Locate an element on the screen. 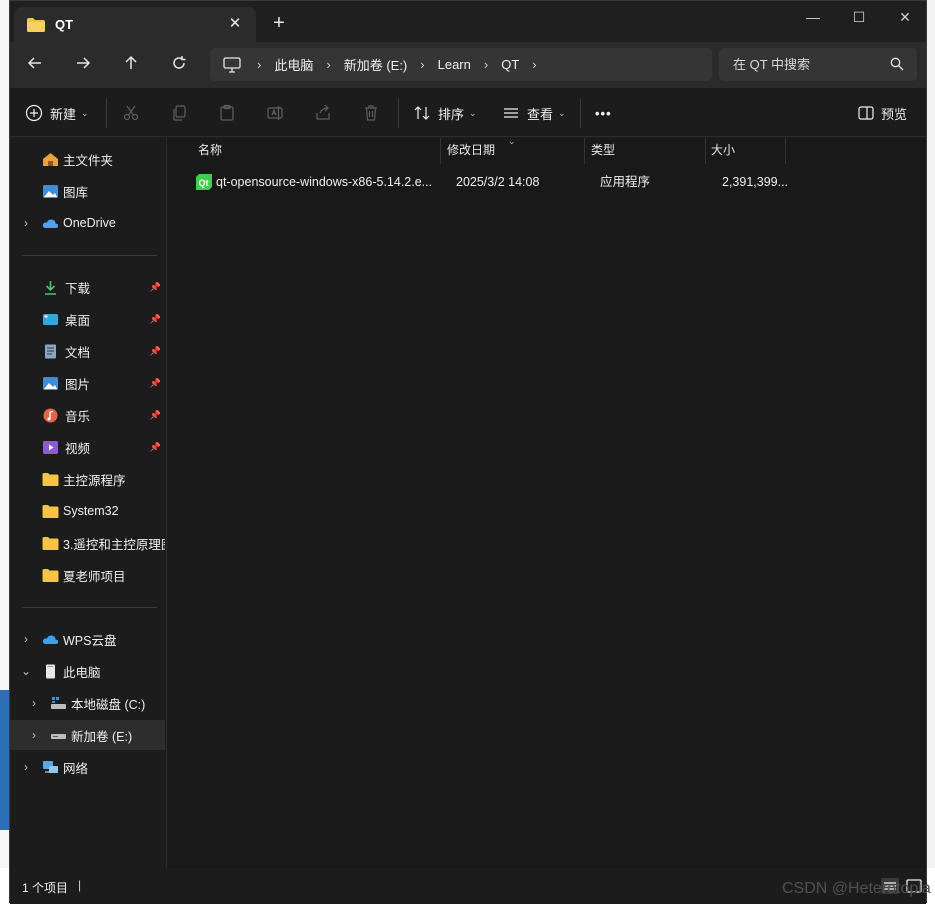  sort-button: 排序 ⌄ is located at coordinates (445, 113).